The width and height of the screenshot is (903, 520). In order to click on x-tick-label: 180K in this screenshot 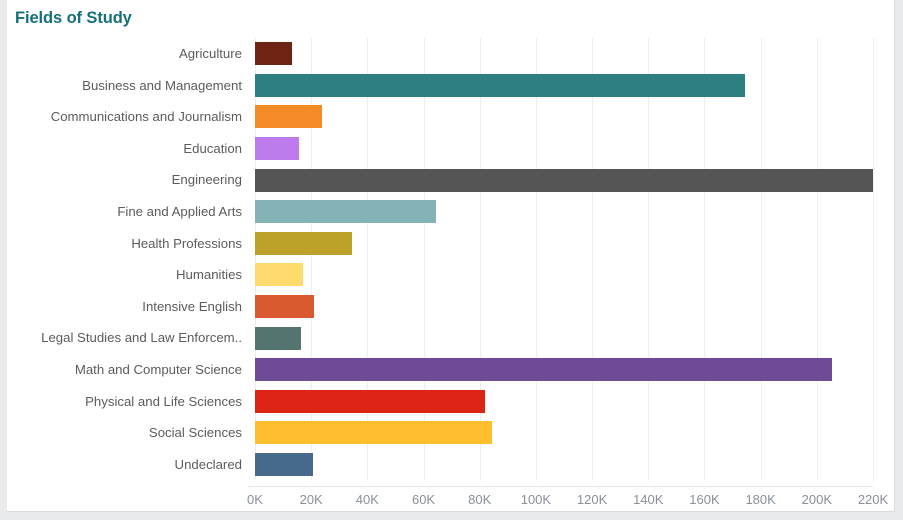, I will do `click(760, 499)`.